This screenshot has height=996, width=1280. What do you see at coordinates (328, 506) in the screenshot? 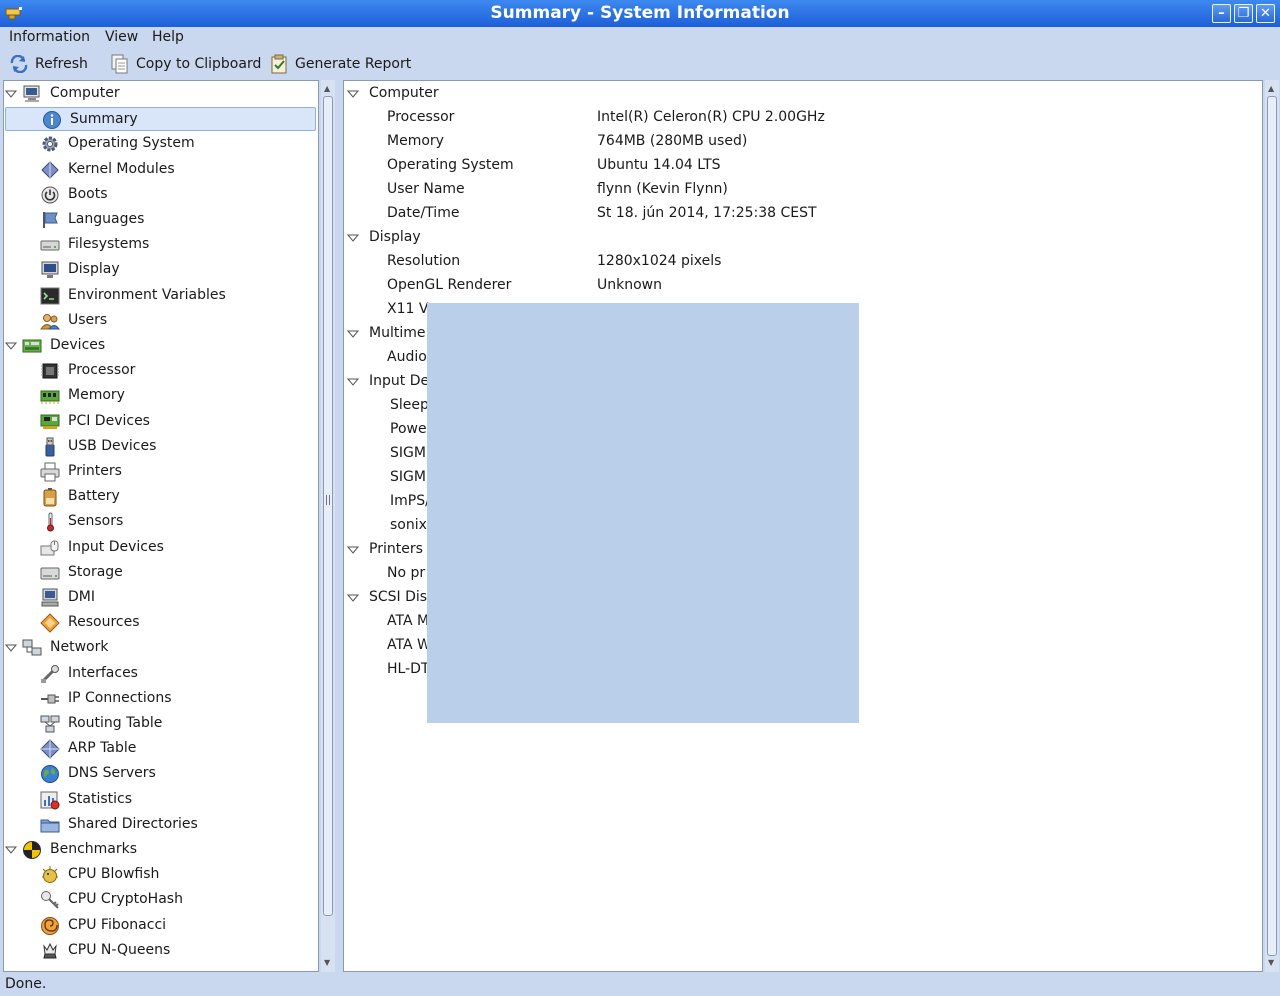
I see `tree-scrollbar-thumb` at bounding box center [328, 506].